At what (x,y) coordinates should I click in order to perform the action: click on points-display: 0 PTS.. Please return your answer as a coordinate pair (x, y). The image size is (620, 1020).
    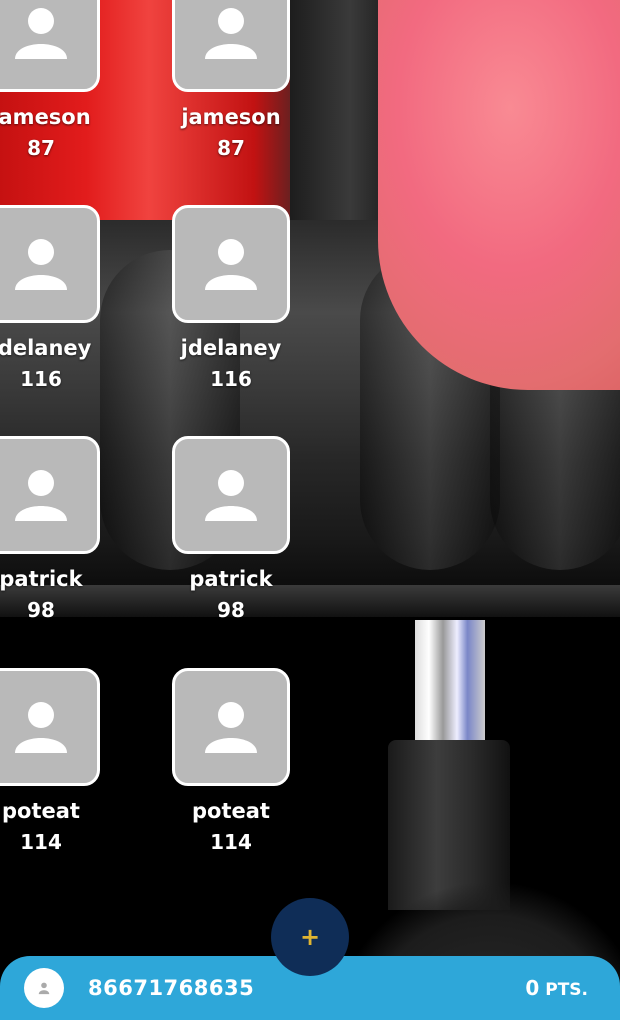
    Looking at the image, I should click on (556, 988).